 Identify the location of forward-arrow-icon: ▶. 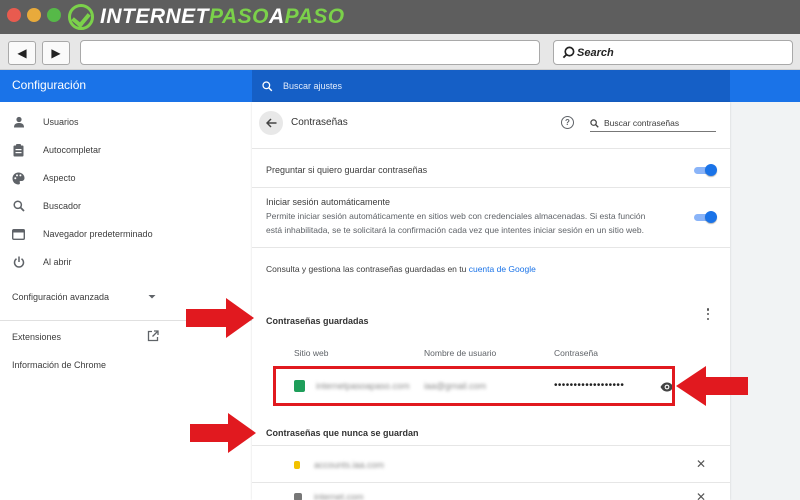
(56, 53).